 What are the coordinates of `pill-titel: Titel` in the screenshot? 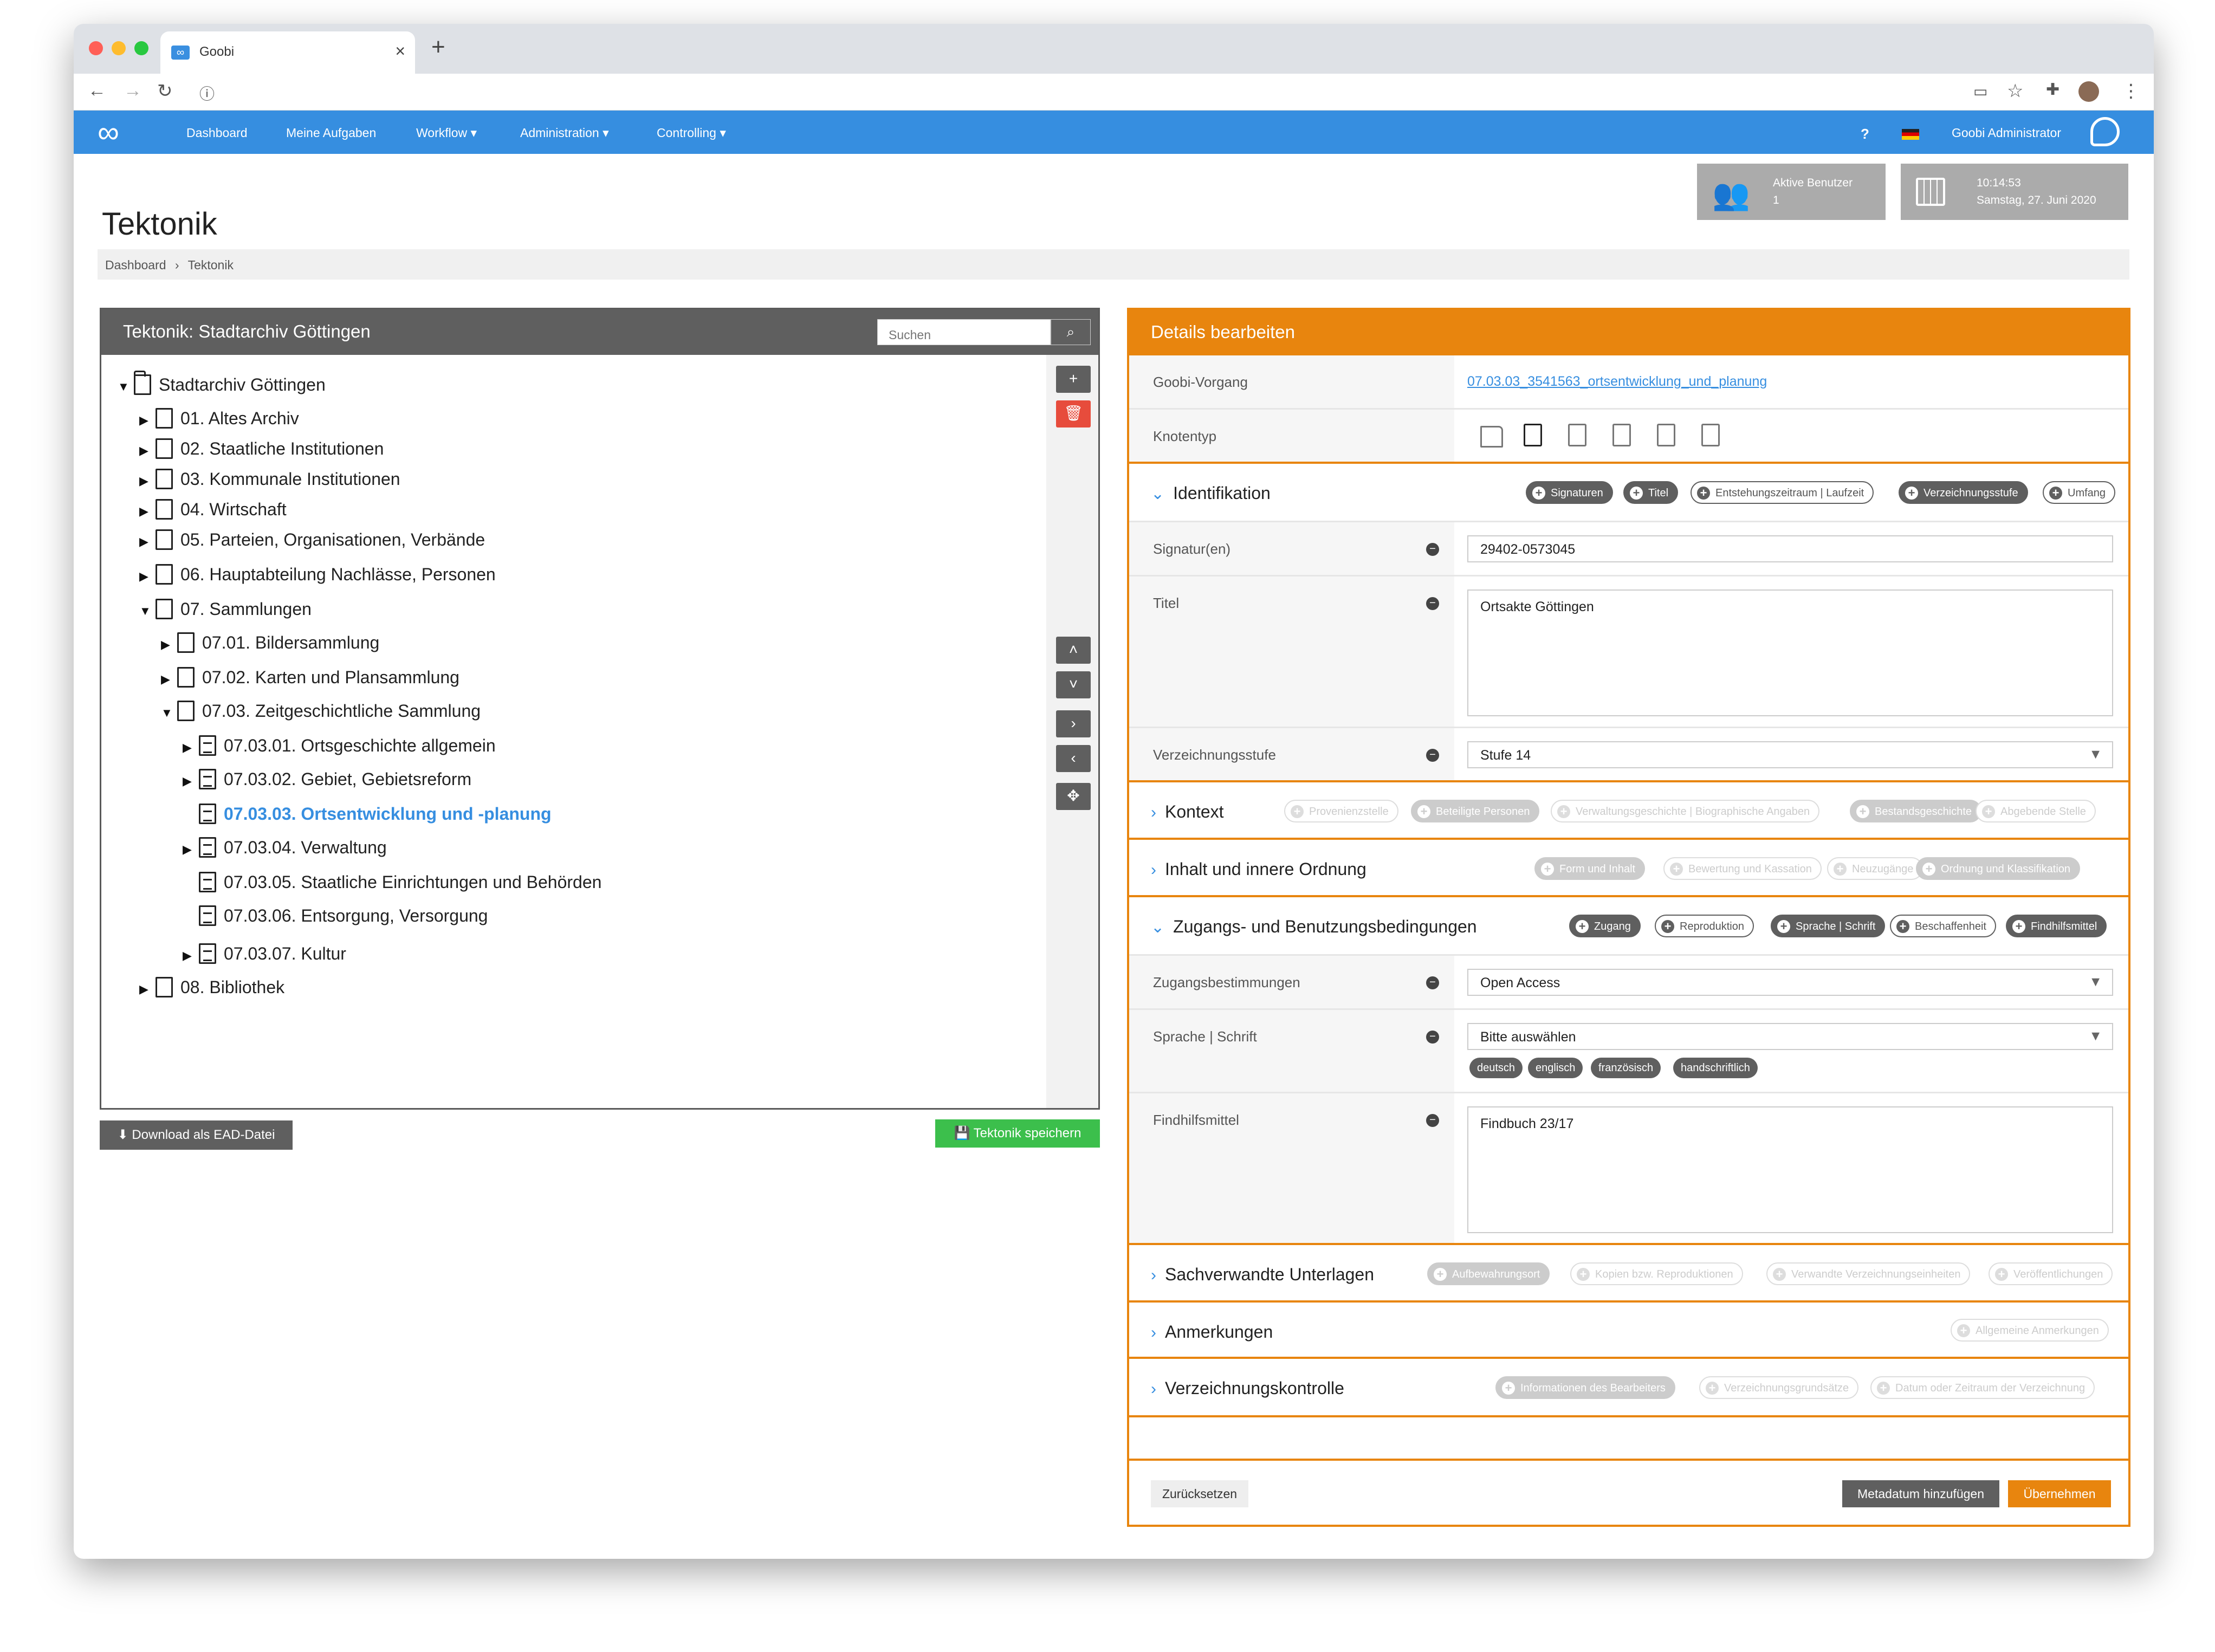 It's located at (1651, 492).